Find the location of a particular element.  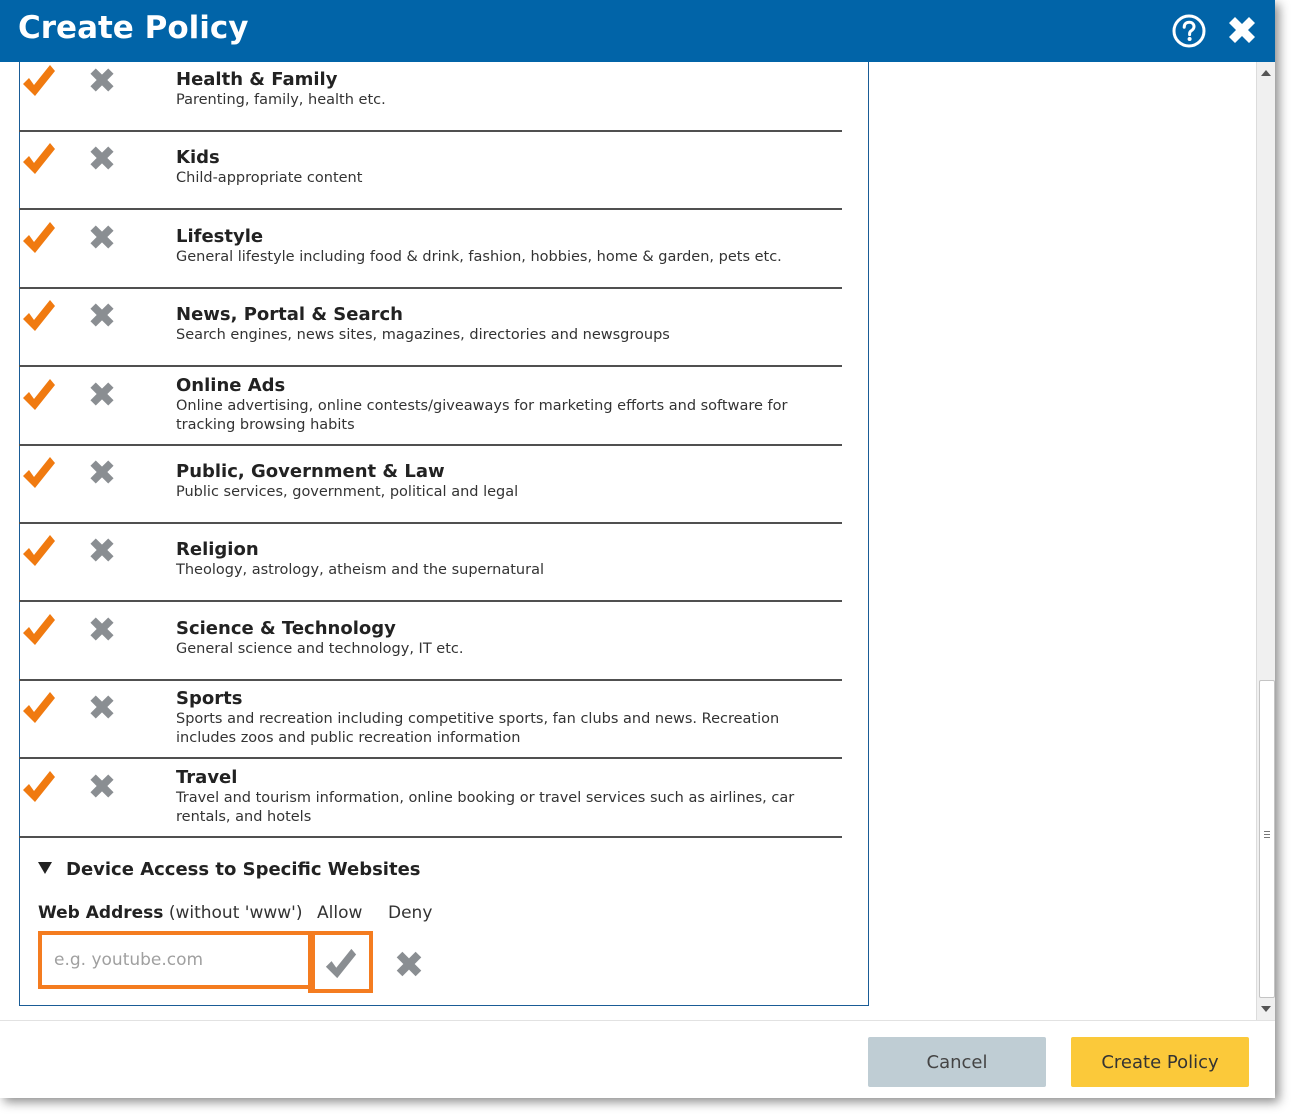

scroll-down-arrow-icon is located at coordinates (1266, 1009).